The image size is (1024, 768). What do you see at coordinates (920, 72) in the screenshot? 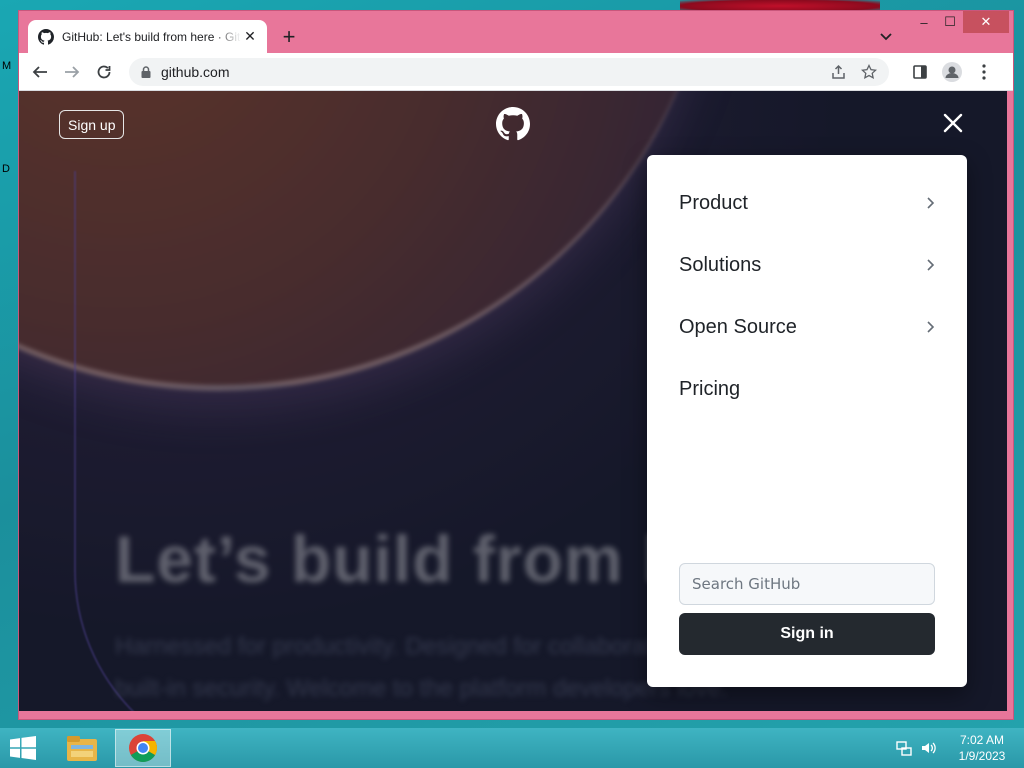
I see `side-panel-icon` at bounding box center [920, 72].